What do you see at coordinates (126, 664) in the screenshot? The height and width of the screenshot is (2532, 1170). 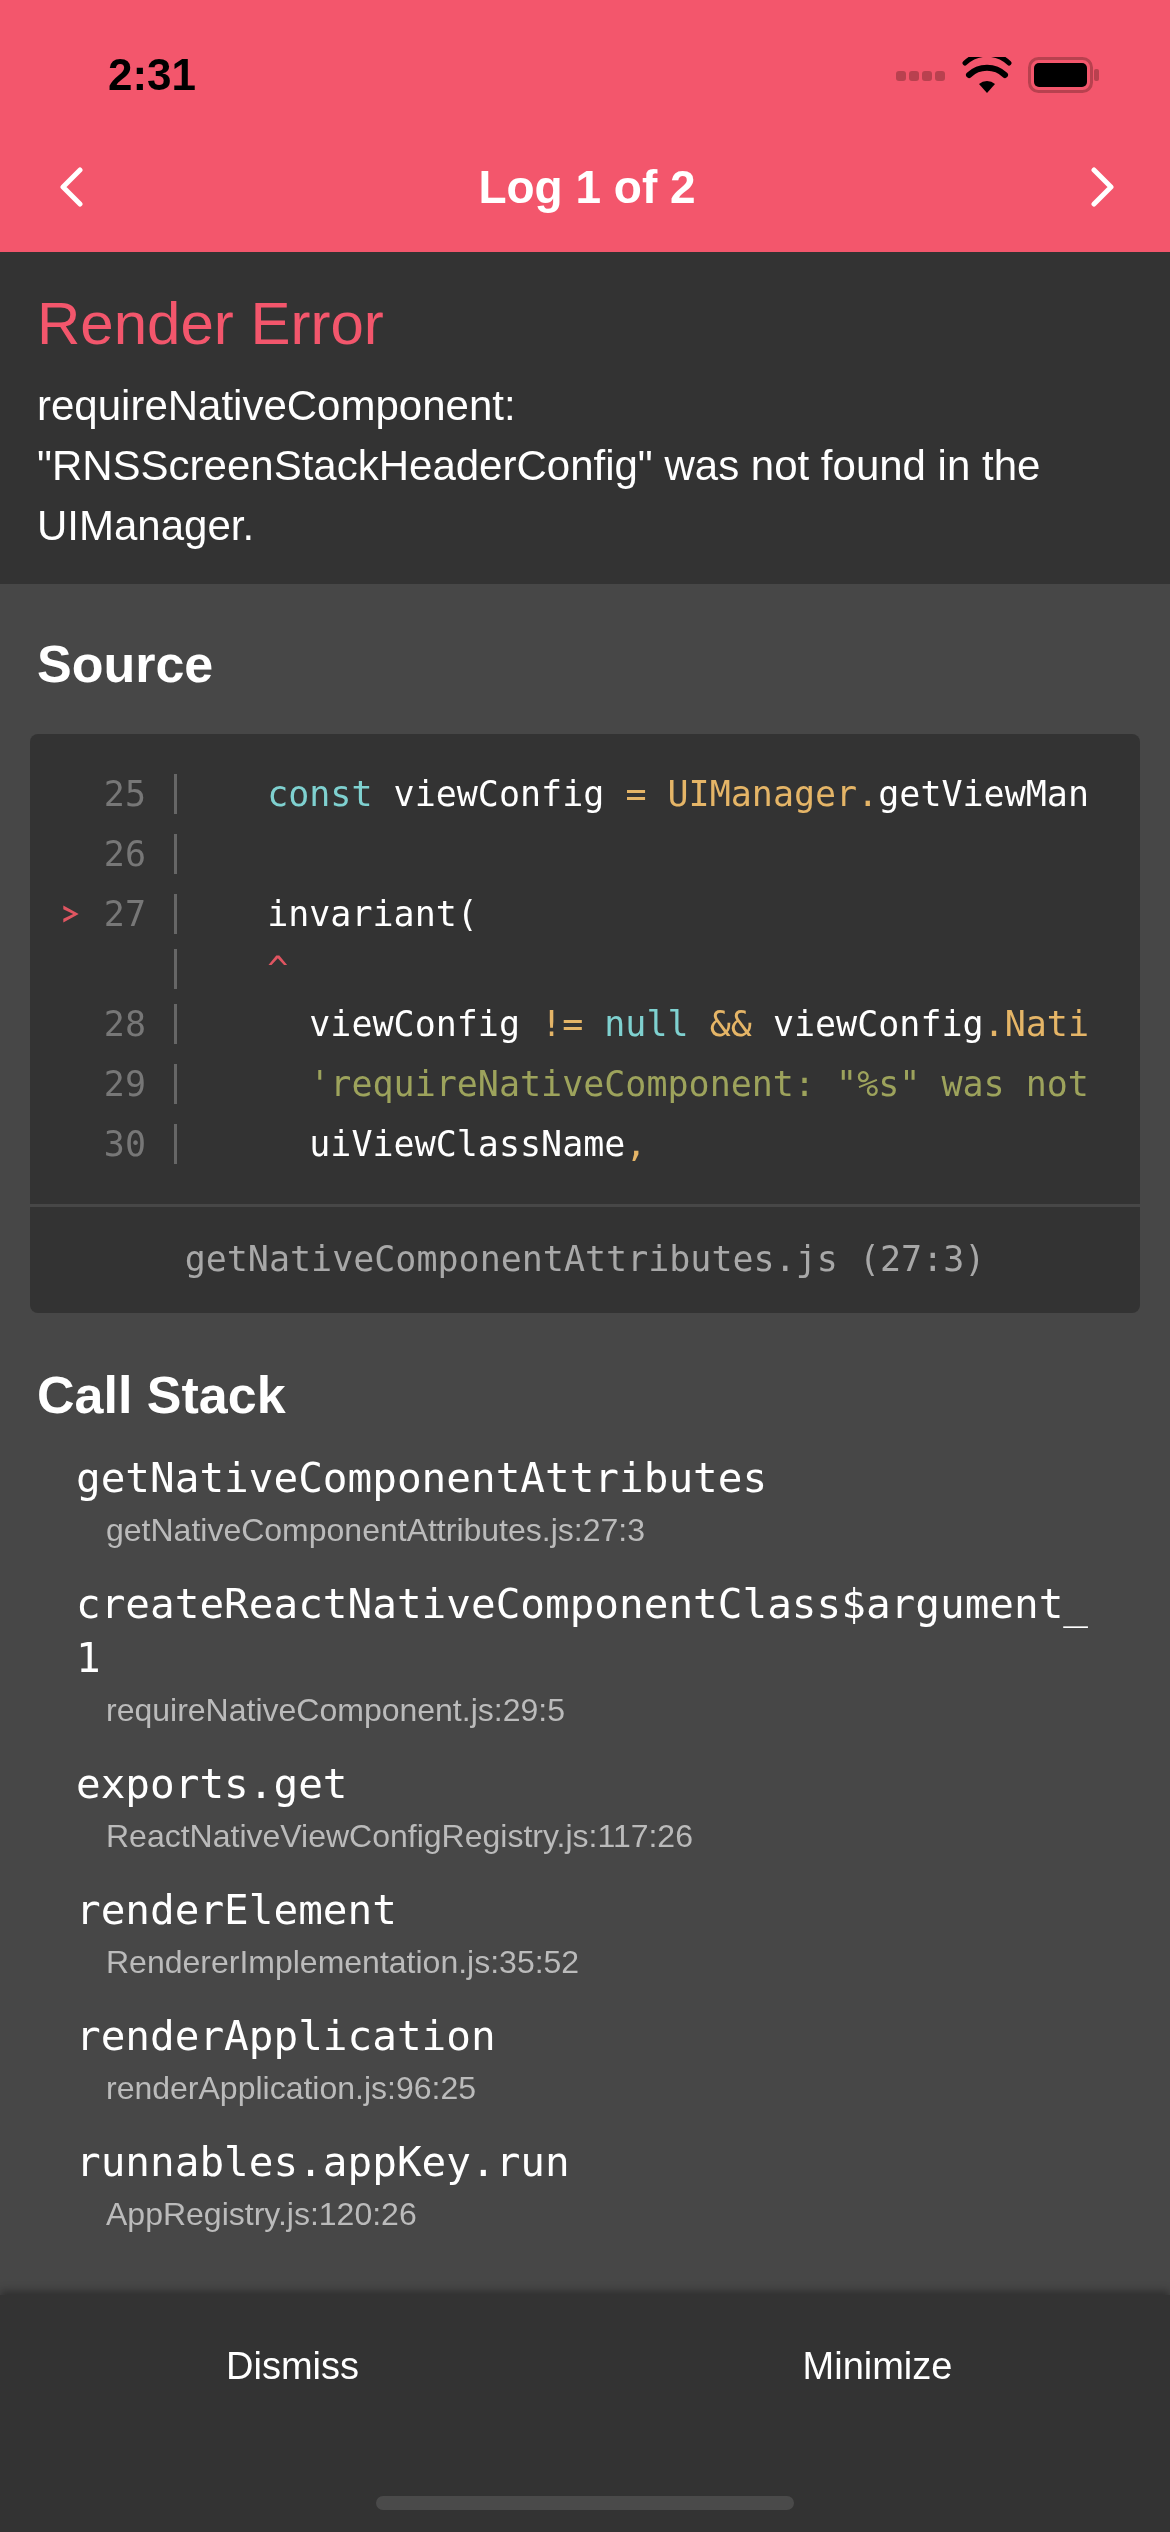 I see `section-heading: Source` at bounding box center [126, 664].